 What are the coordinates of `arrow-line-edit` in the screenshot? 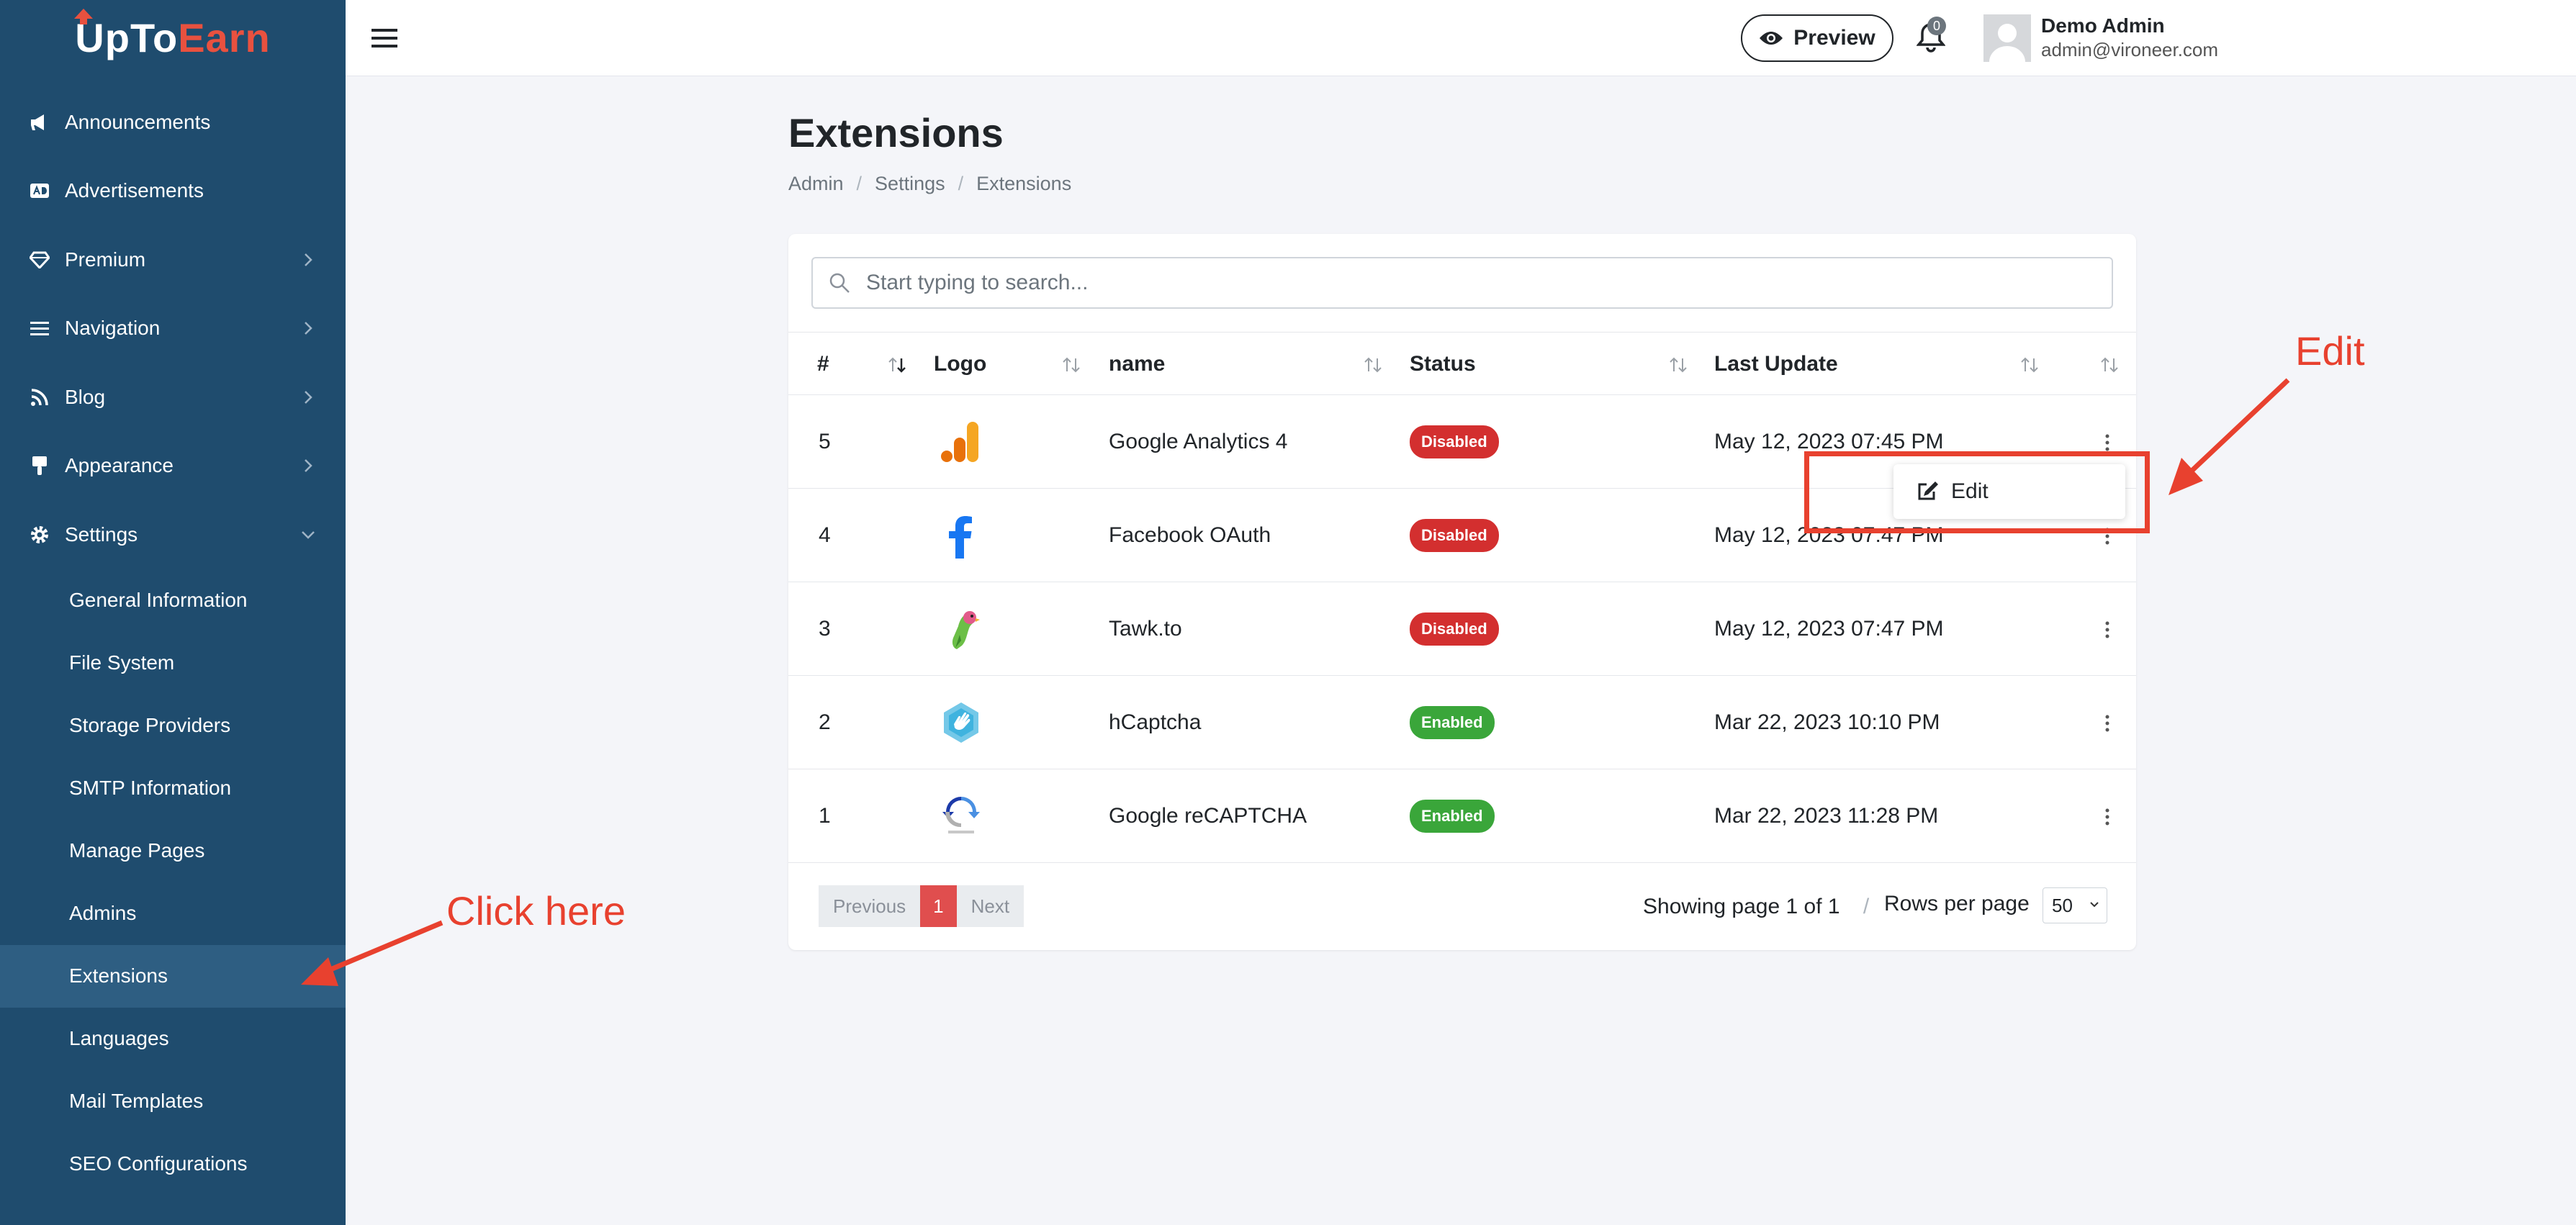 It's located at (2237, 427).